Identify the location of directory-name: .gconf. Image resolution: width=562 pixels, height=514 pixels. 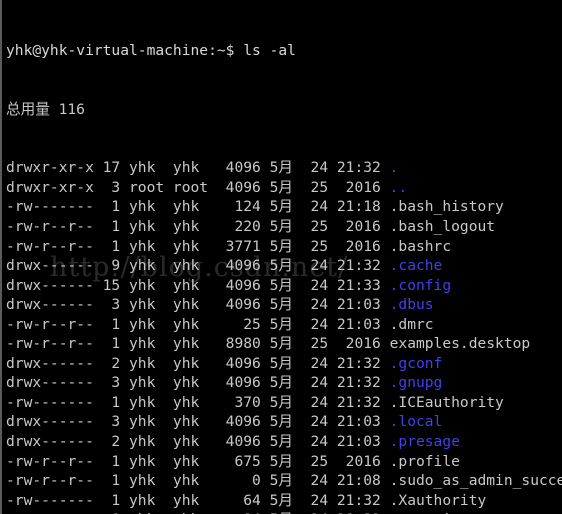
(416, 363).